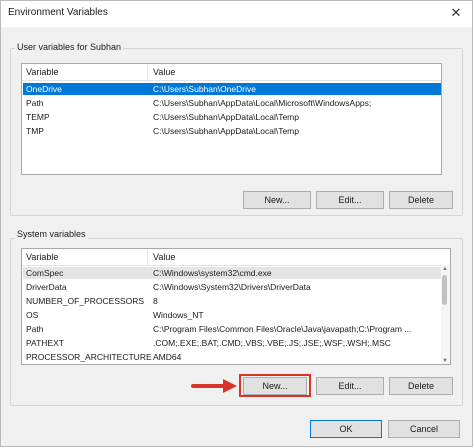 The image size is (474, 448). Describe the element at coordinates (232, 131) in the screenshot. I see `table-row: TMP C:\Users\Subhan\AppData\Local\Temp` at that location.